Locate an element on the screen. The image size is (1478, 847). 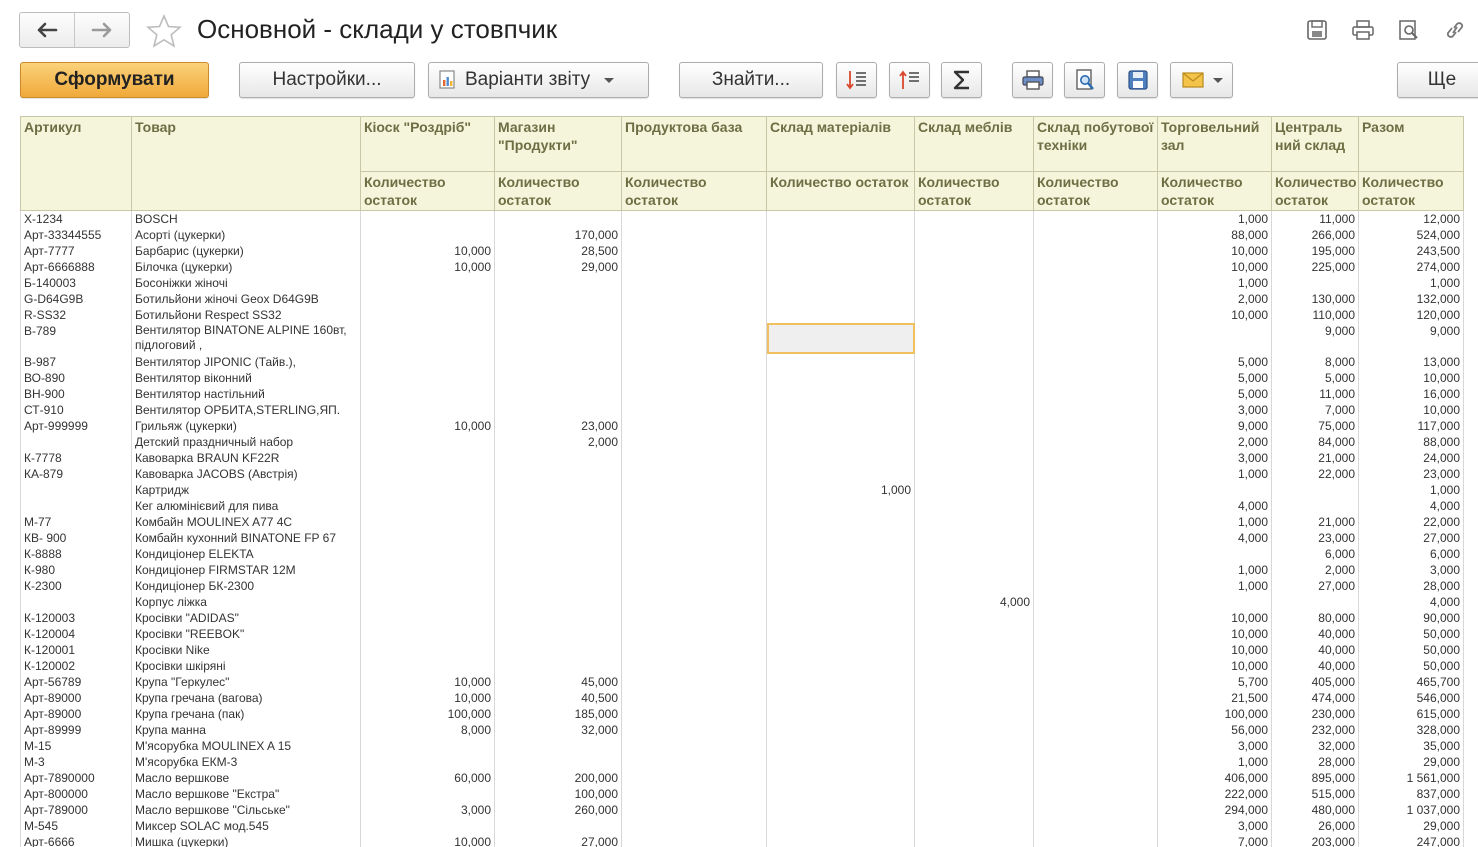
quantity-cell: 32,000 is located at coordinates (1315, 746).